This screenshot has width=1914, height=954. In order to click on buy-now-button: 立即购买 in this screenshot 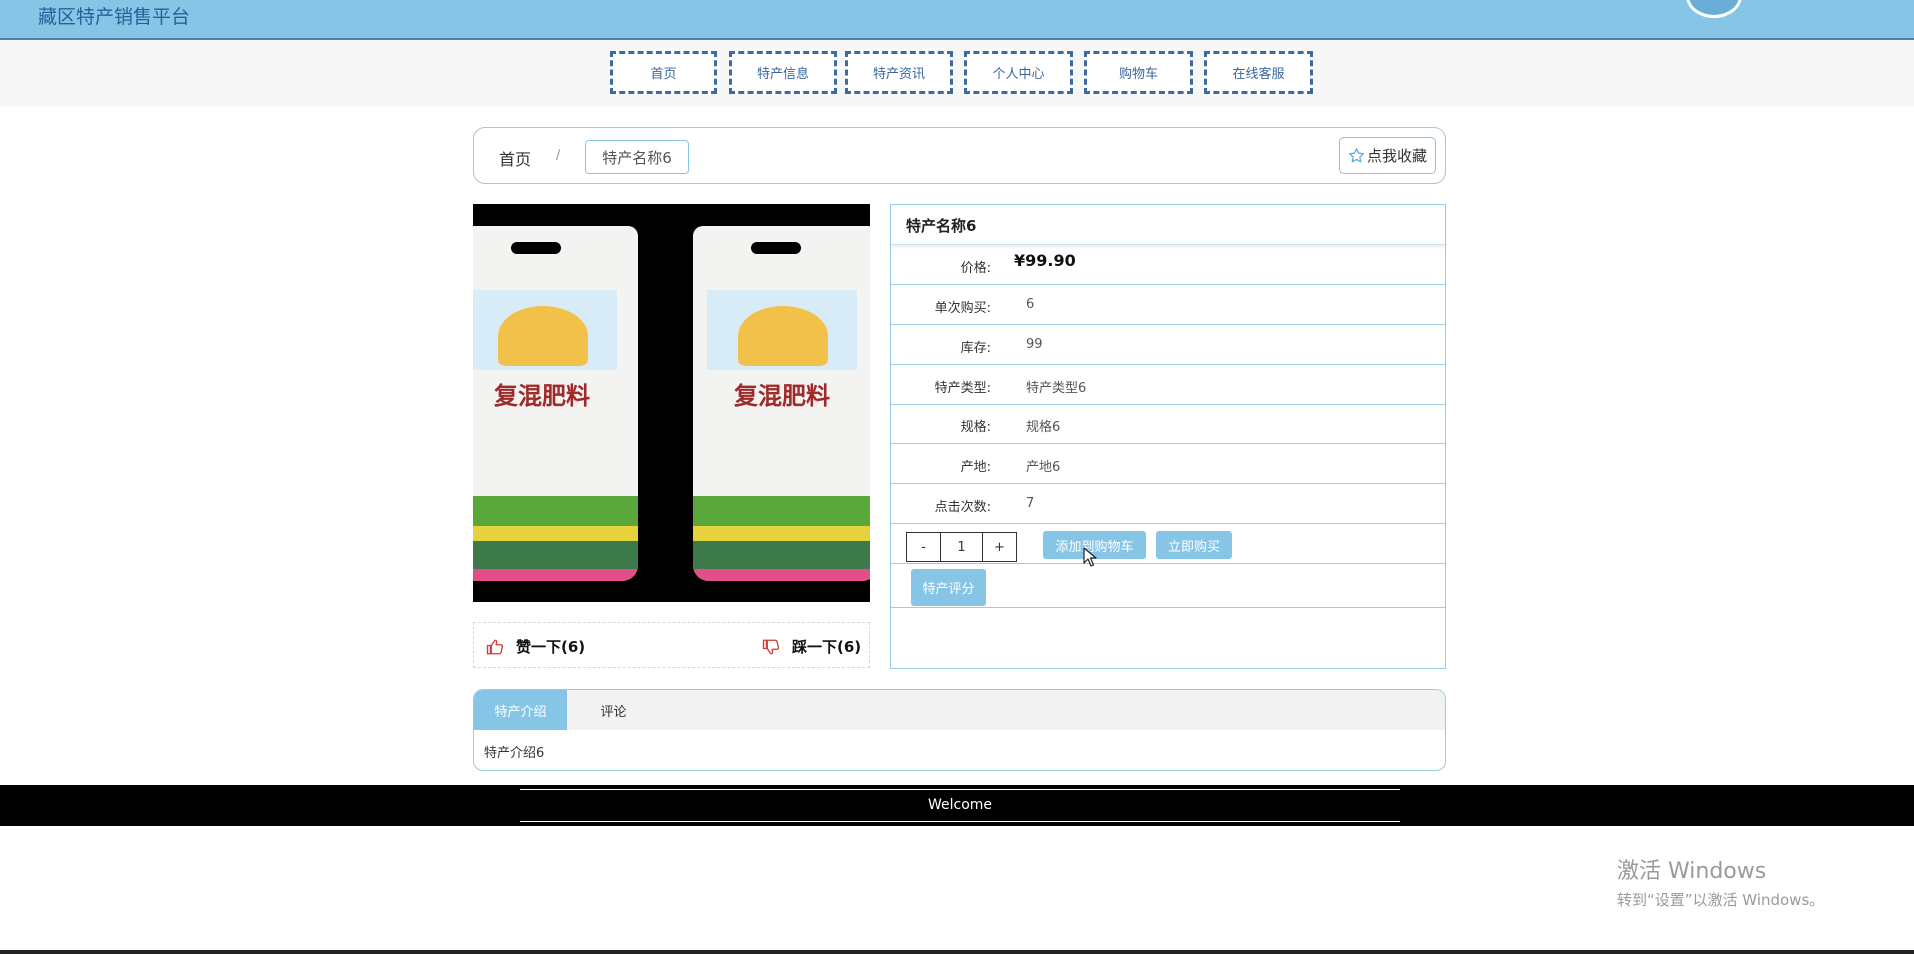, I will do `click(1194, 545)`.